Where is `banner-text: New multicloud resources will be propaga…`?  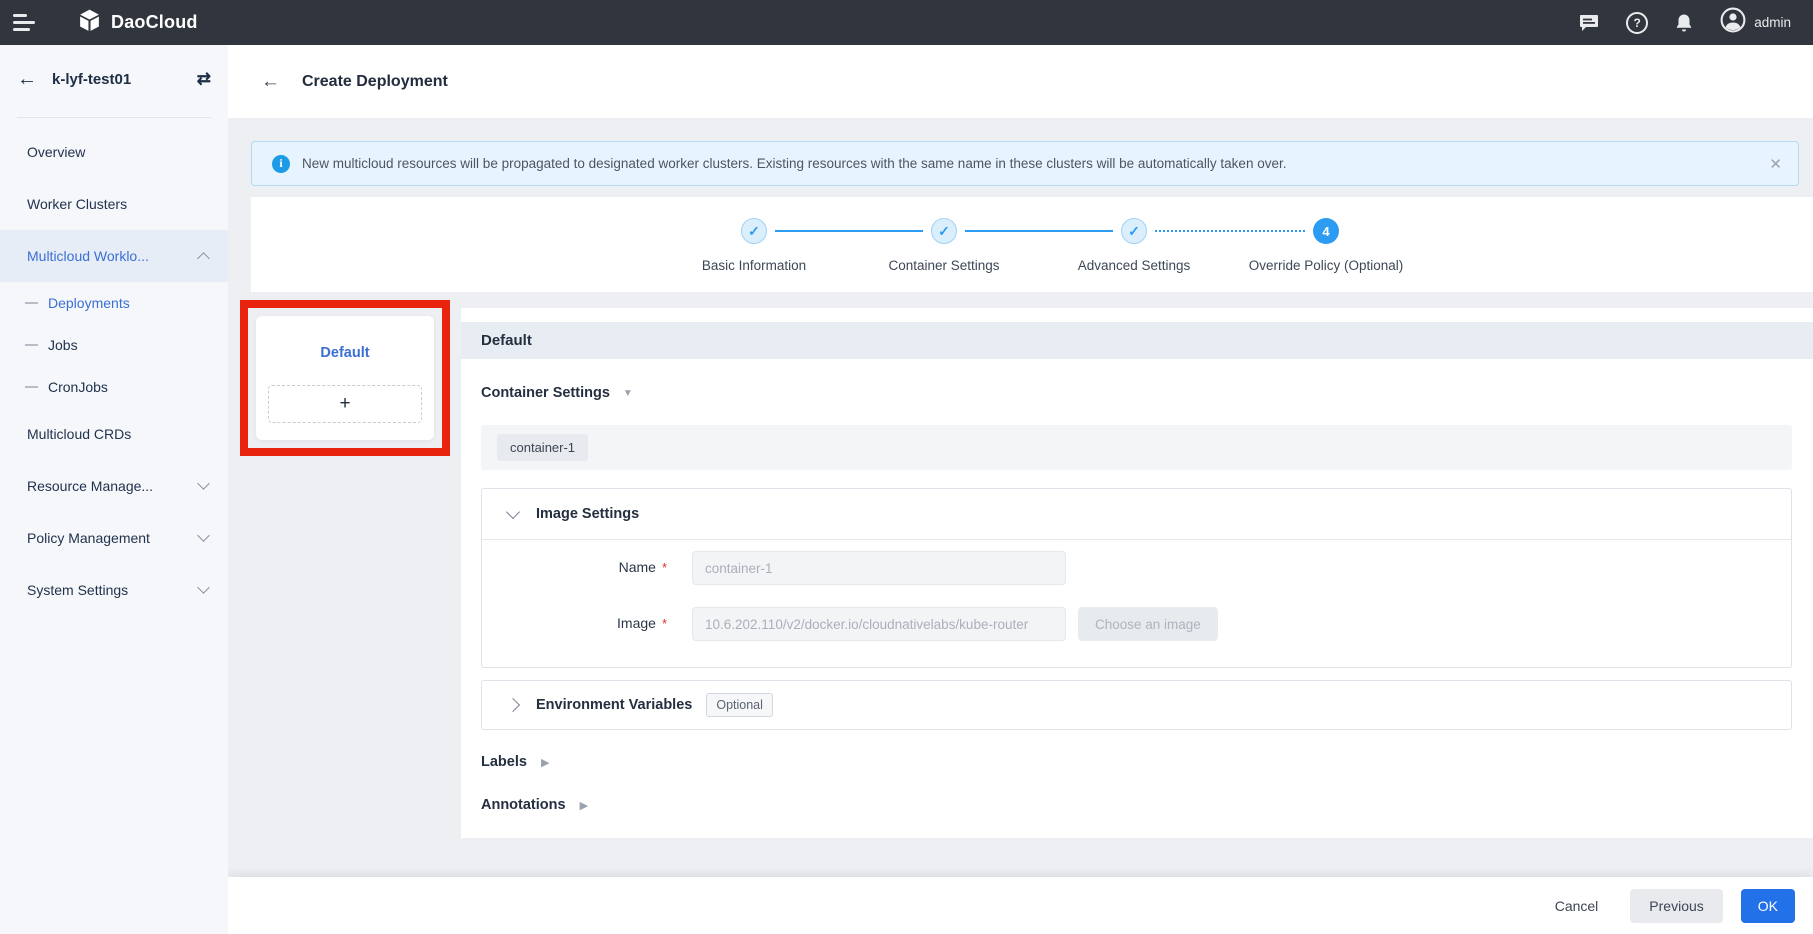 banner-text: New multicloud resources will be propaga… is located at coordinates (794, 163).